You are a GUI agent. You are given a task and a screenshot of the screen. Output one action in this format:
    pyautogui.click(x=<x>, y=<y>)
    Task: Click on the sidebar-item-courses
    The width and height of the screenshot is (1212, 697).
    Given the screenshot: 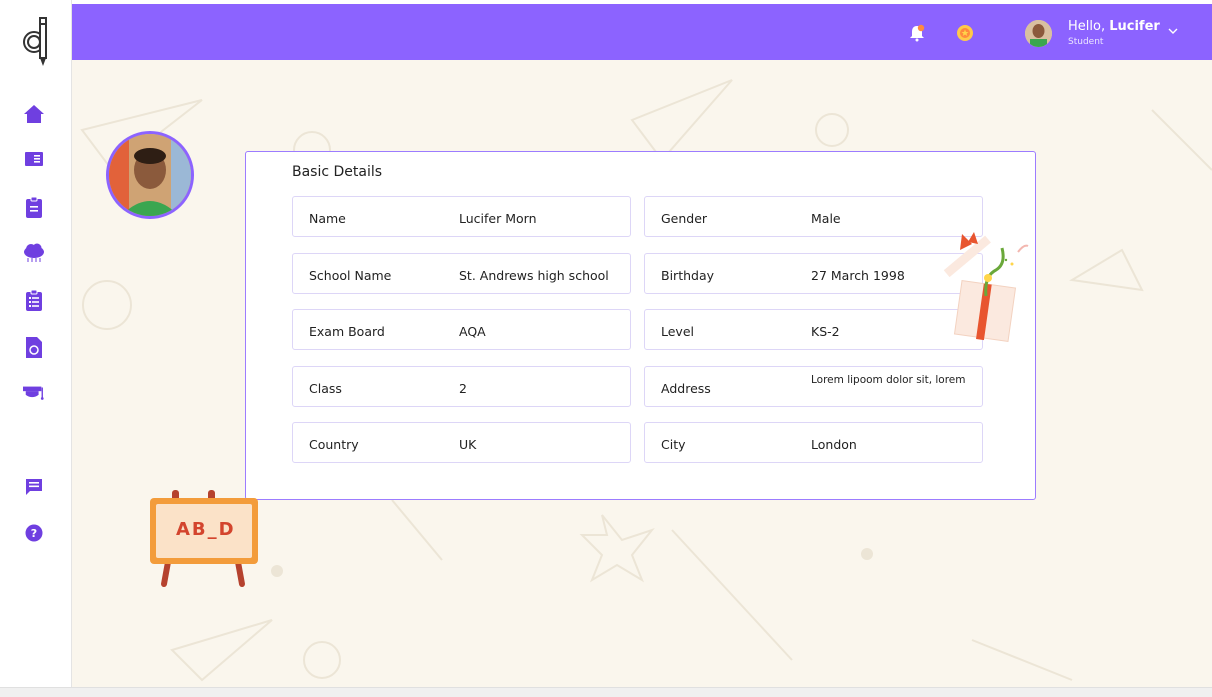 What is the action you would take?
    pyautogui.click(x=34, y=393)
    